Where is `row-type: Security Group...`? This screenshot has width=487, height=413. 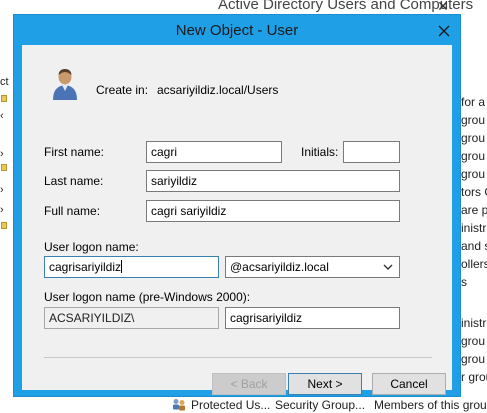 row-type: Security Group... is located at coordinates (320, 405).